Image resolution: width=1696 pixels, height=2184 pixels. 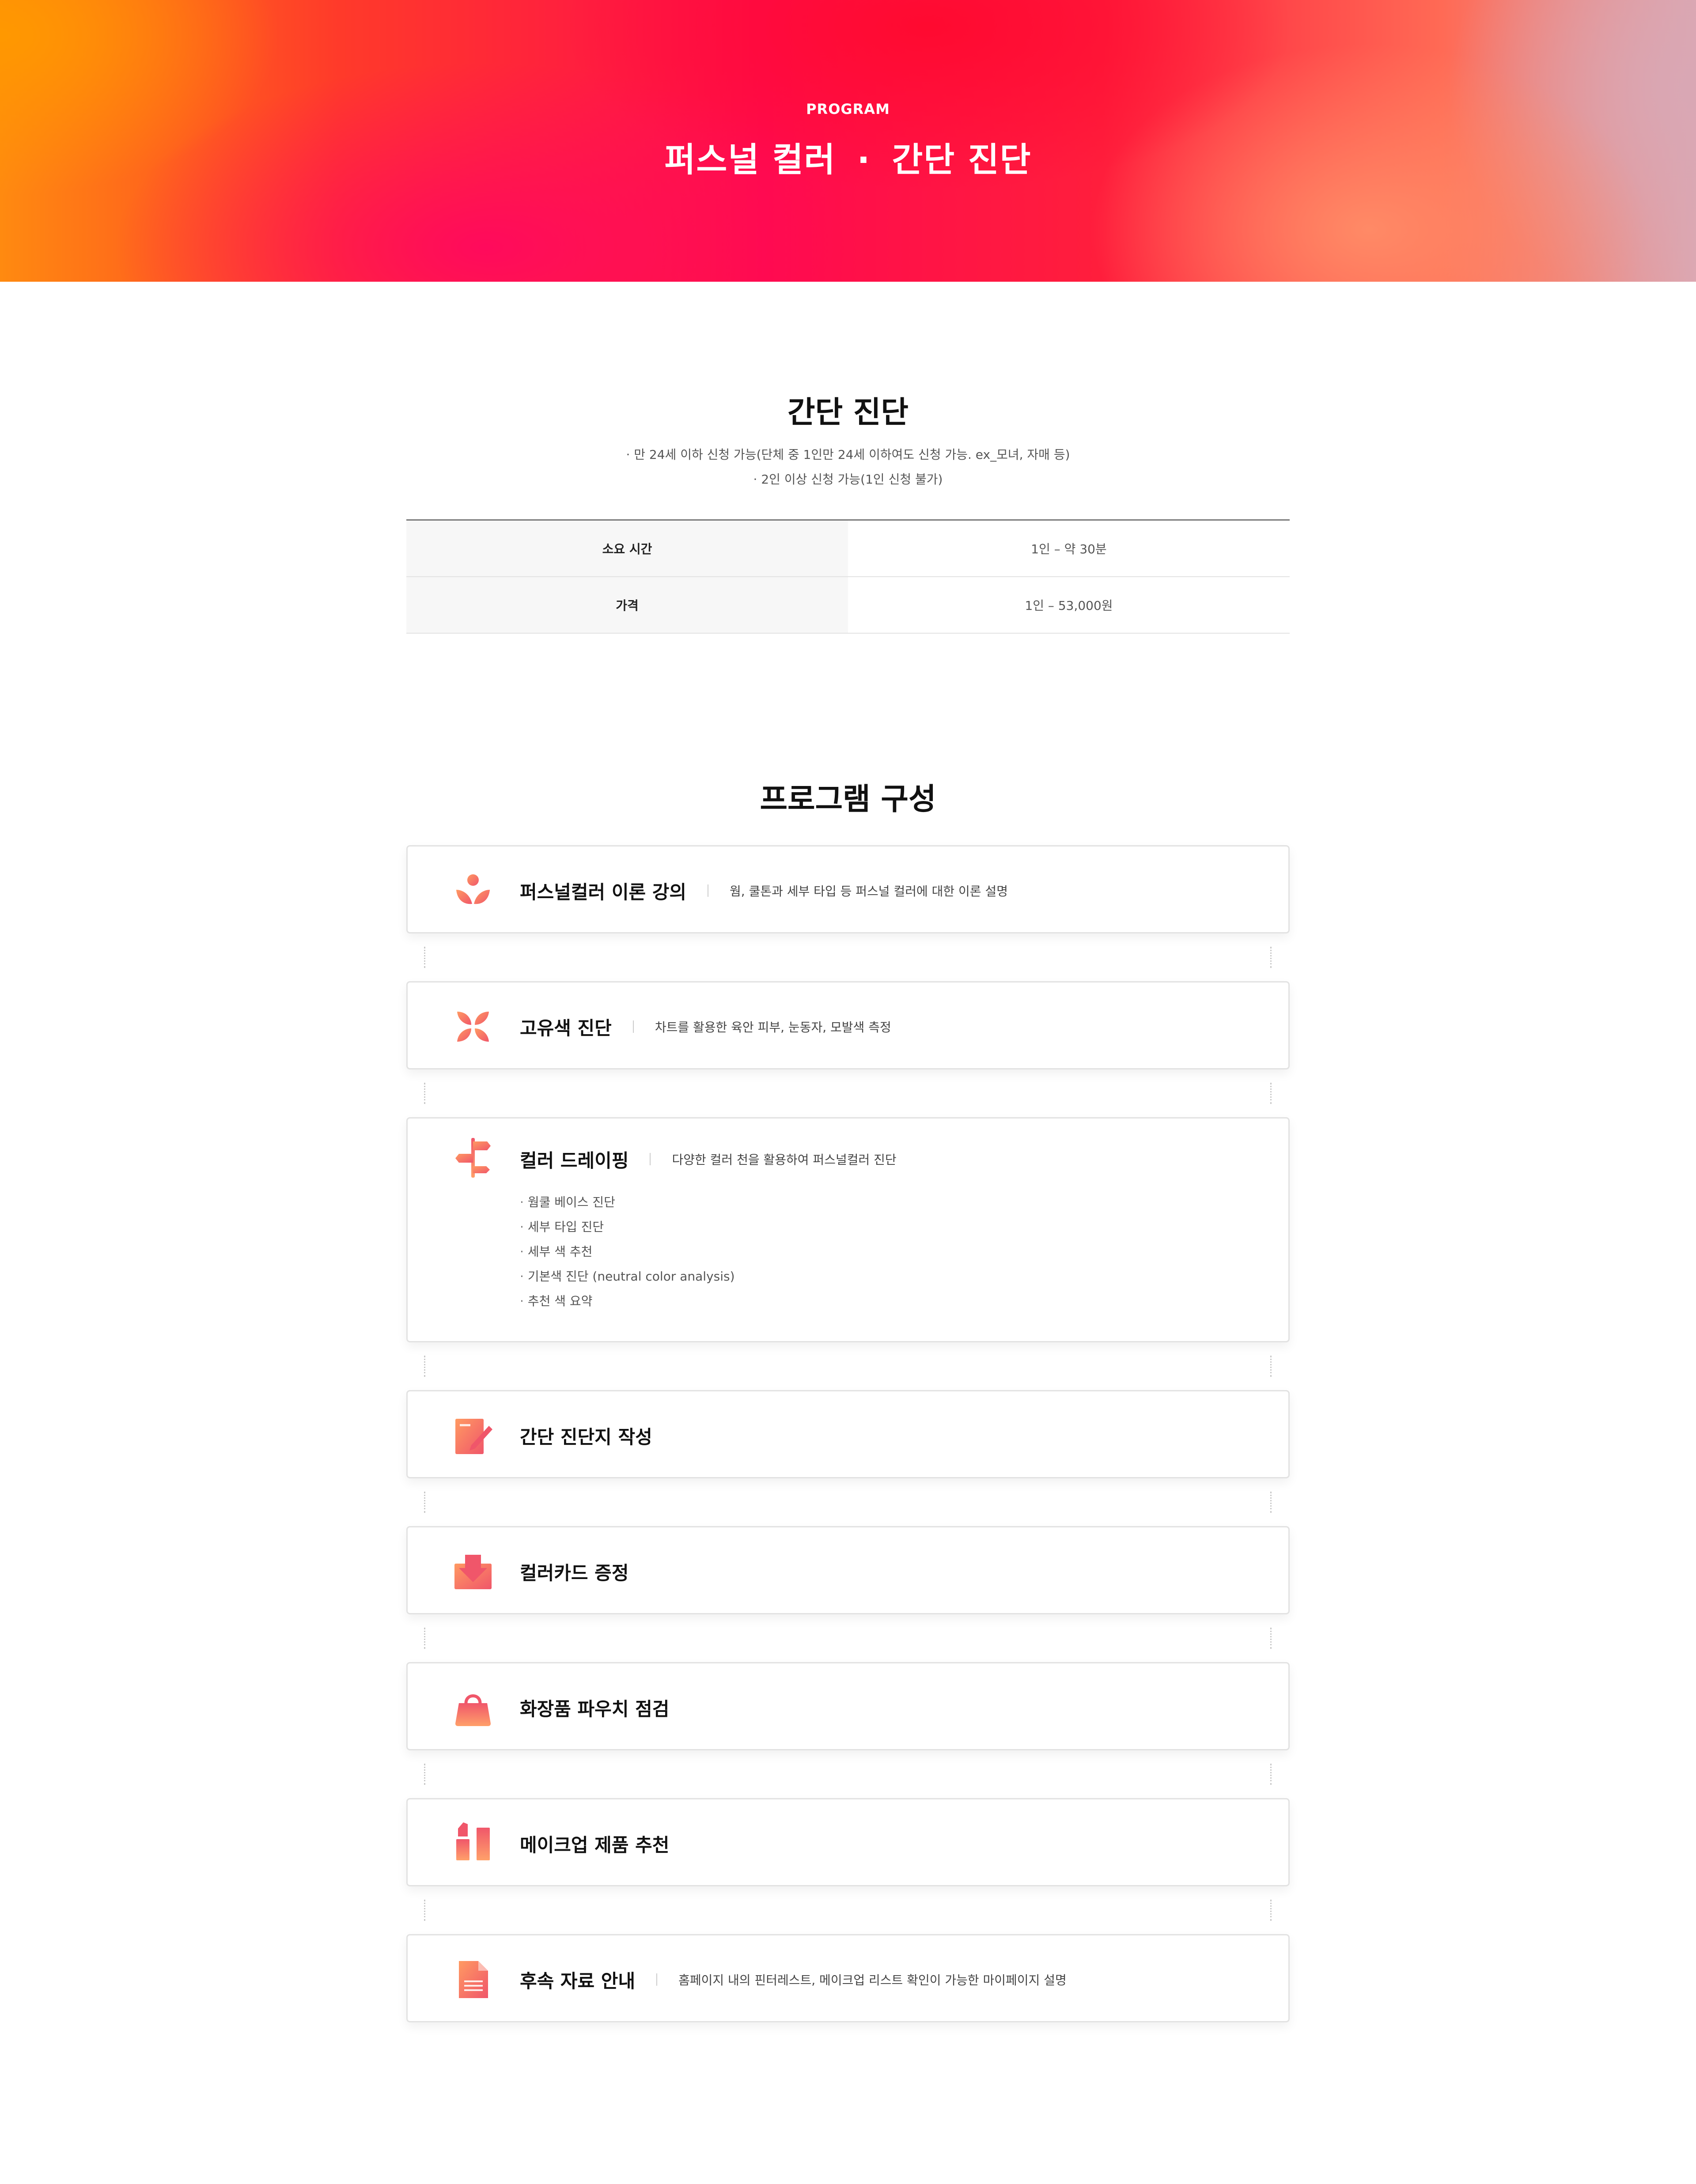 What do you see at coordinates (473, 1436) in the screenshot?
I see `notepad-pencil-icon` at bounding box center [473, 1436].